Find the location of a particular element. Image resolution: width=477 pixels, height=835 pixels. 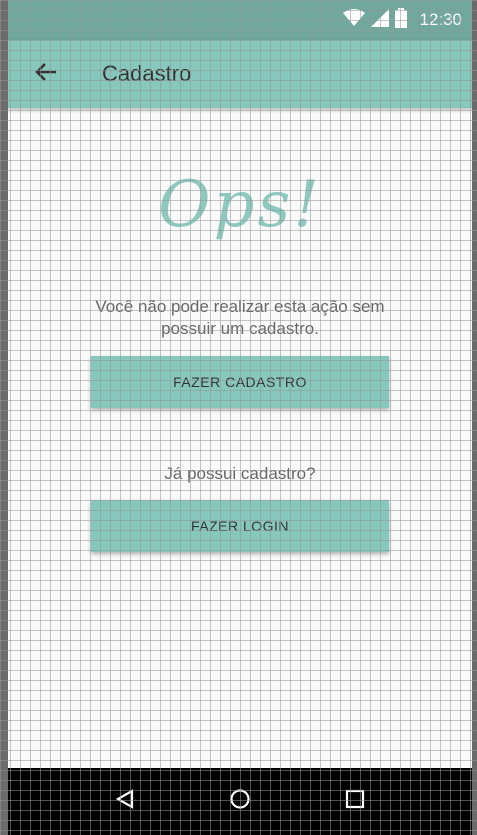

status-icons: 12:30 is located at coordinates (402, 20).